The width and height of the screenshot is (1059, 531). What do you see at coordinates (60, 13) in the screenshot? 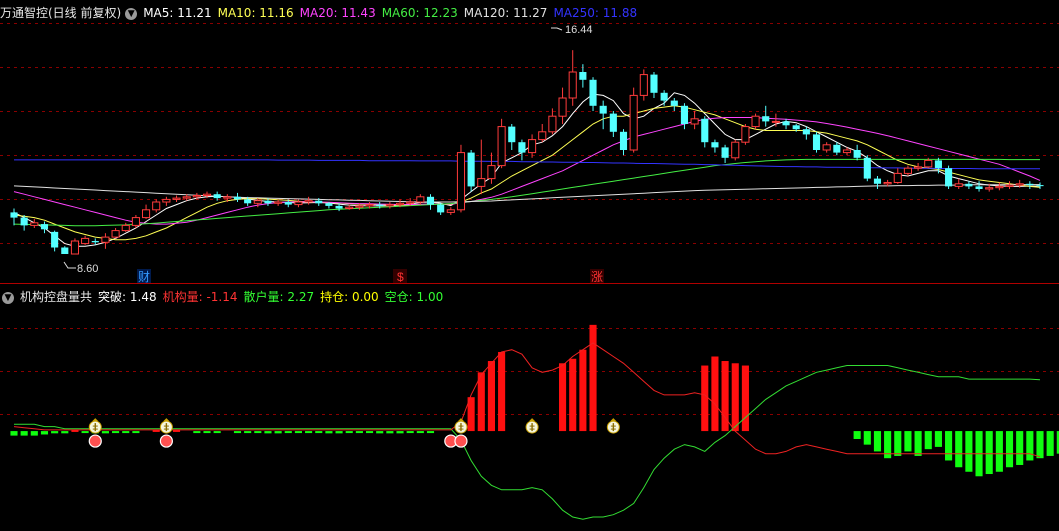
I see `main-chart-title: 万通智控(日线 前复权)` at bounding box center [60, 13].